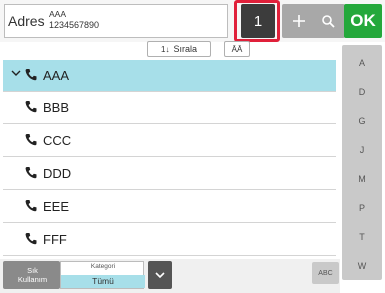  I want to click on sort-button: 1↓ Sırala, so click(179, 49).